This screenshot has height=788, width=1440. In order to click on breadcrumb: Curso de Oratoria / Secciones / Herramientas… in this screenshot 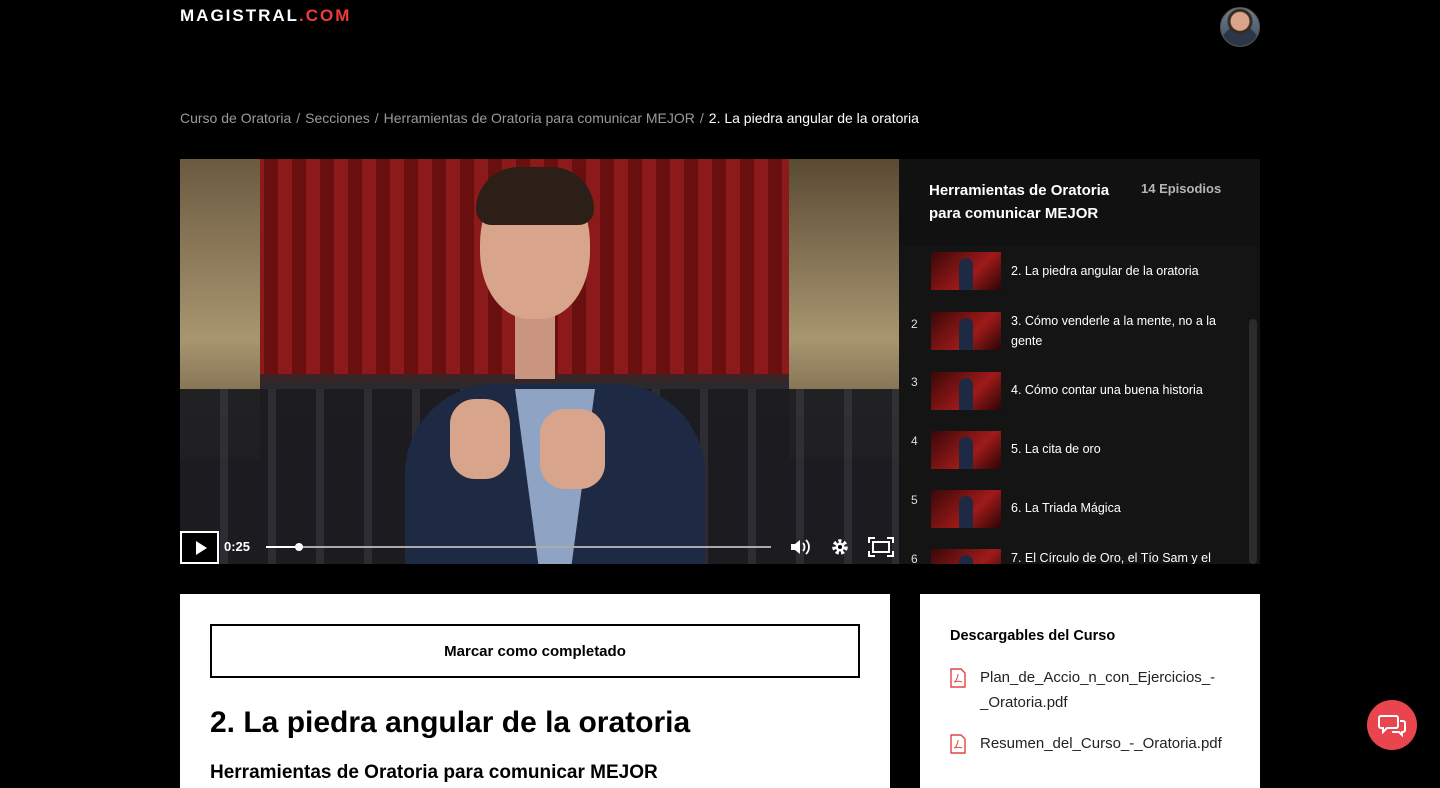, I will do `click(549, 118)`.